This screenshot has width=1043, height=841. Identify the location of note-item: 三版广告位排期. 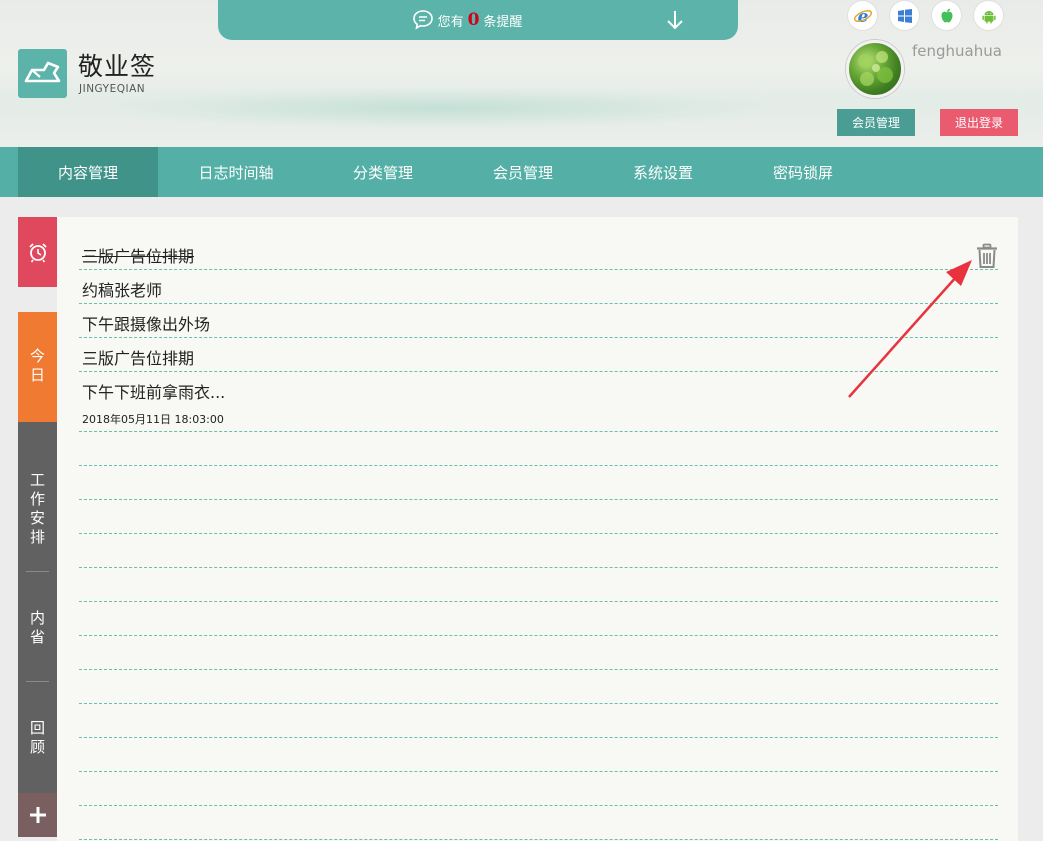
(138, 357).